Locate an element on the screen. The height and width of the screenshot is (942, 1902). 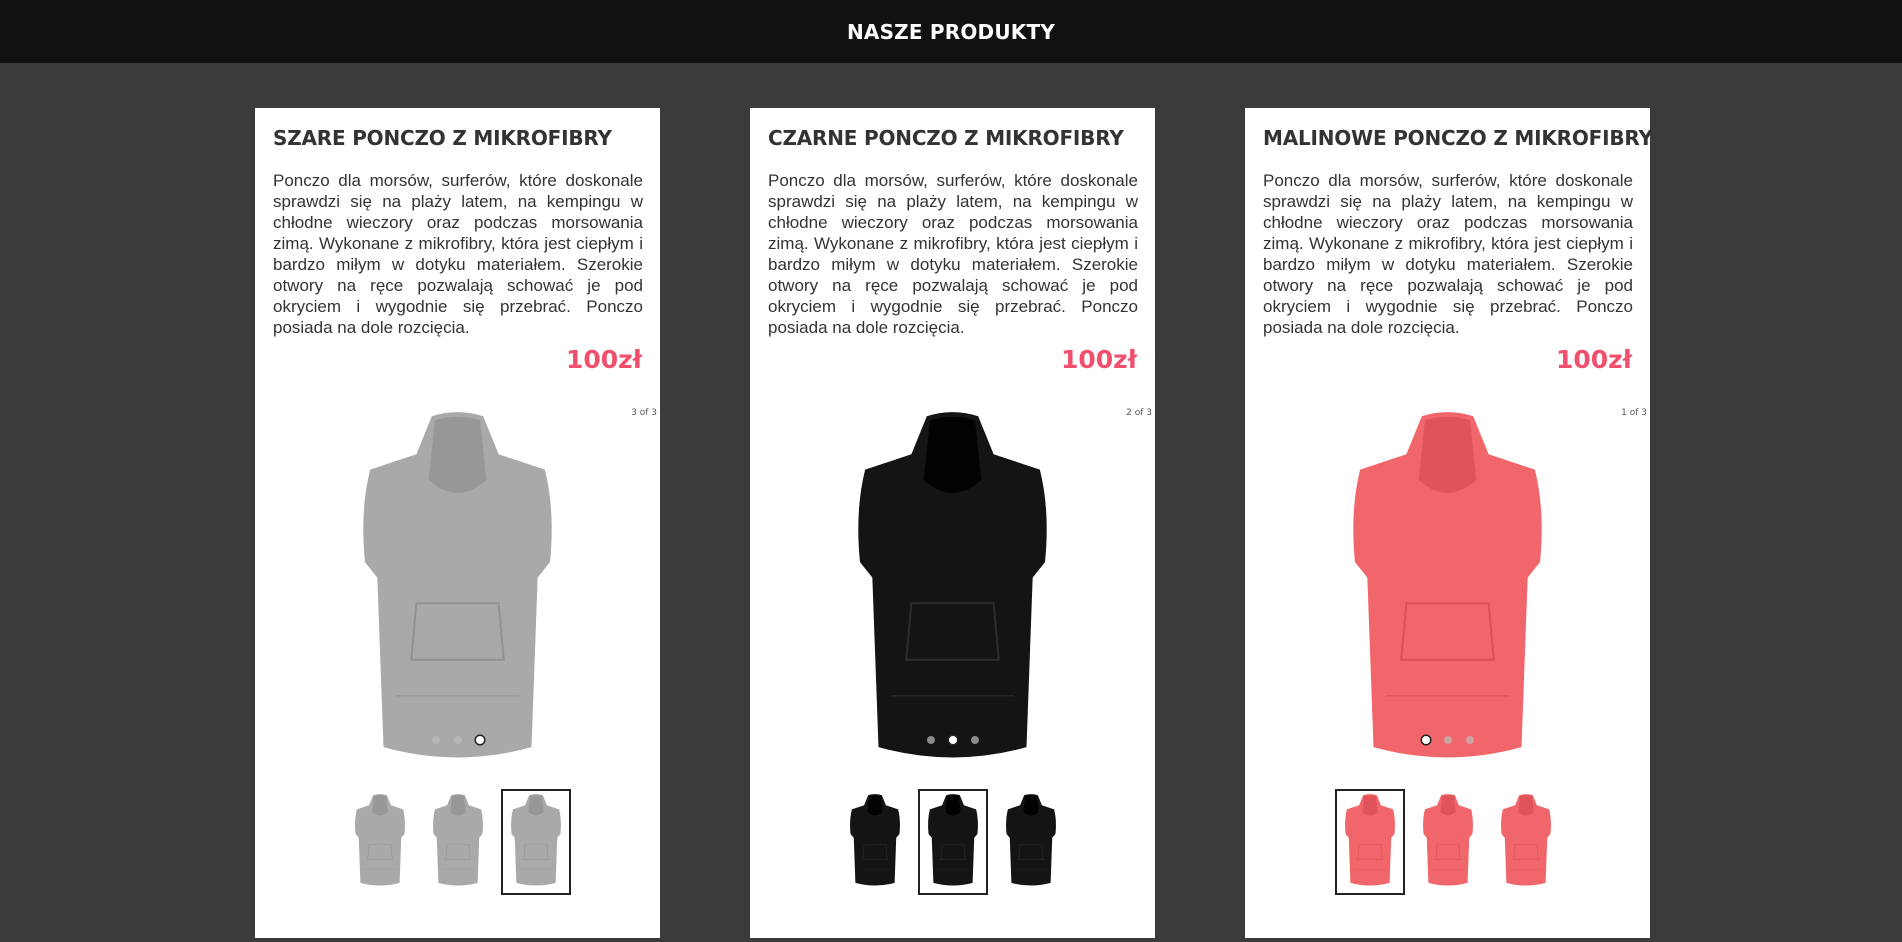
product-title: CZARNE PONCZO Z MIKROFIBRY is located at coordinates (946, 138).